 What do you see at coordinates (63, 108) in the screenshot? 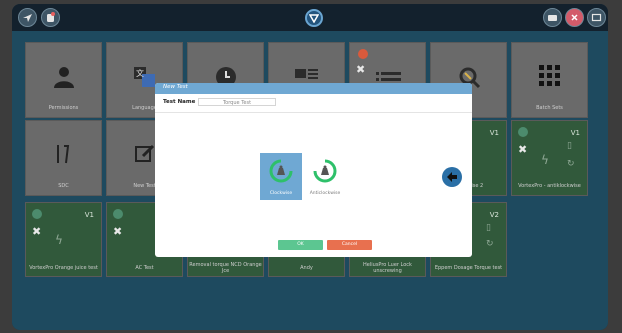
I see `tile-label: Permissions` at bounding box center [63, 108].